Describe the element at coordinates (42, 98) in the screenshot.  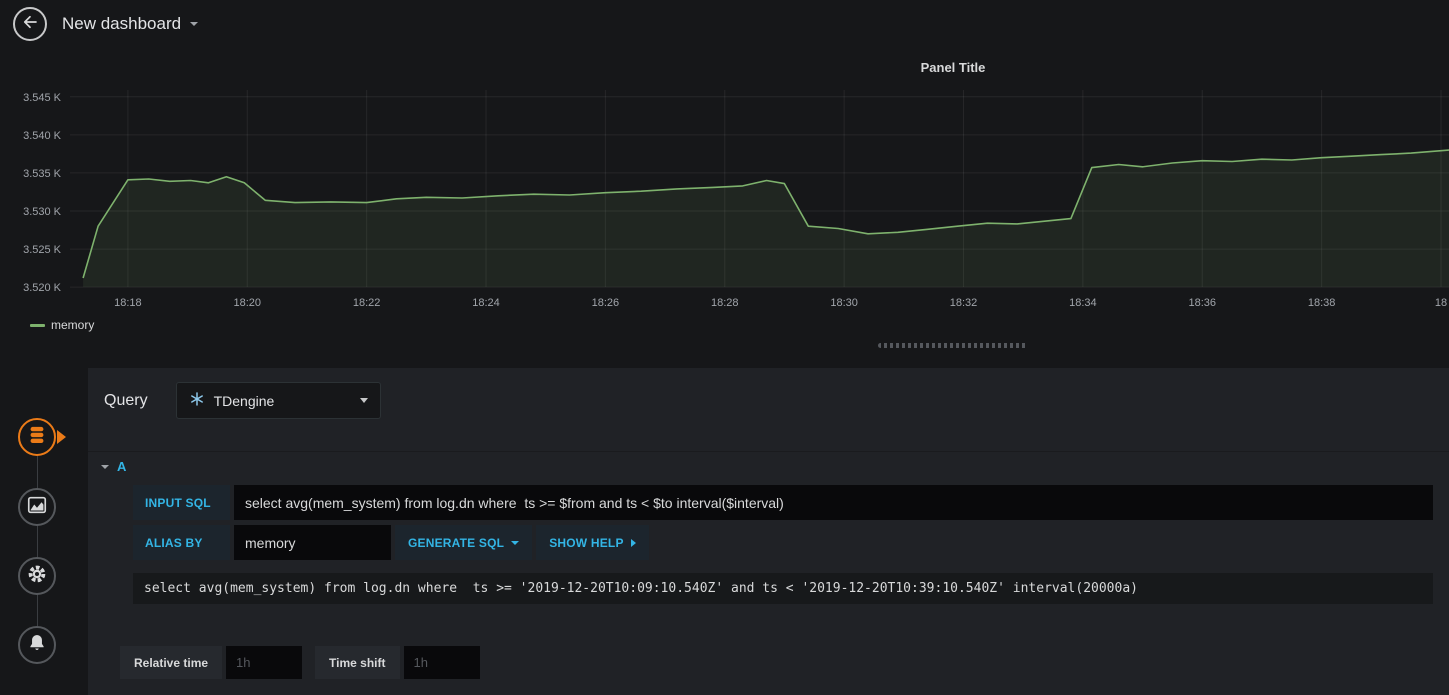
I see `svg-text: 3.545 K` at that location.